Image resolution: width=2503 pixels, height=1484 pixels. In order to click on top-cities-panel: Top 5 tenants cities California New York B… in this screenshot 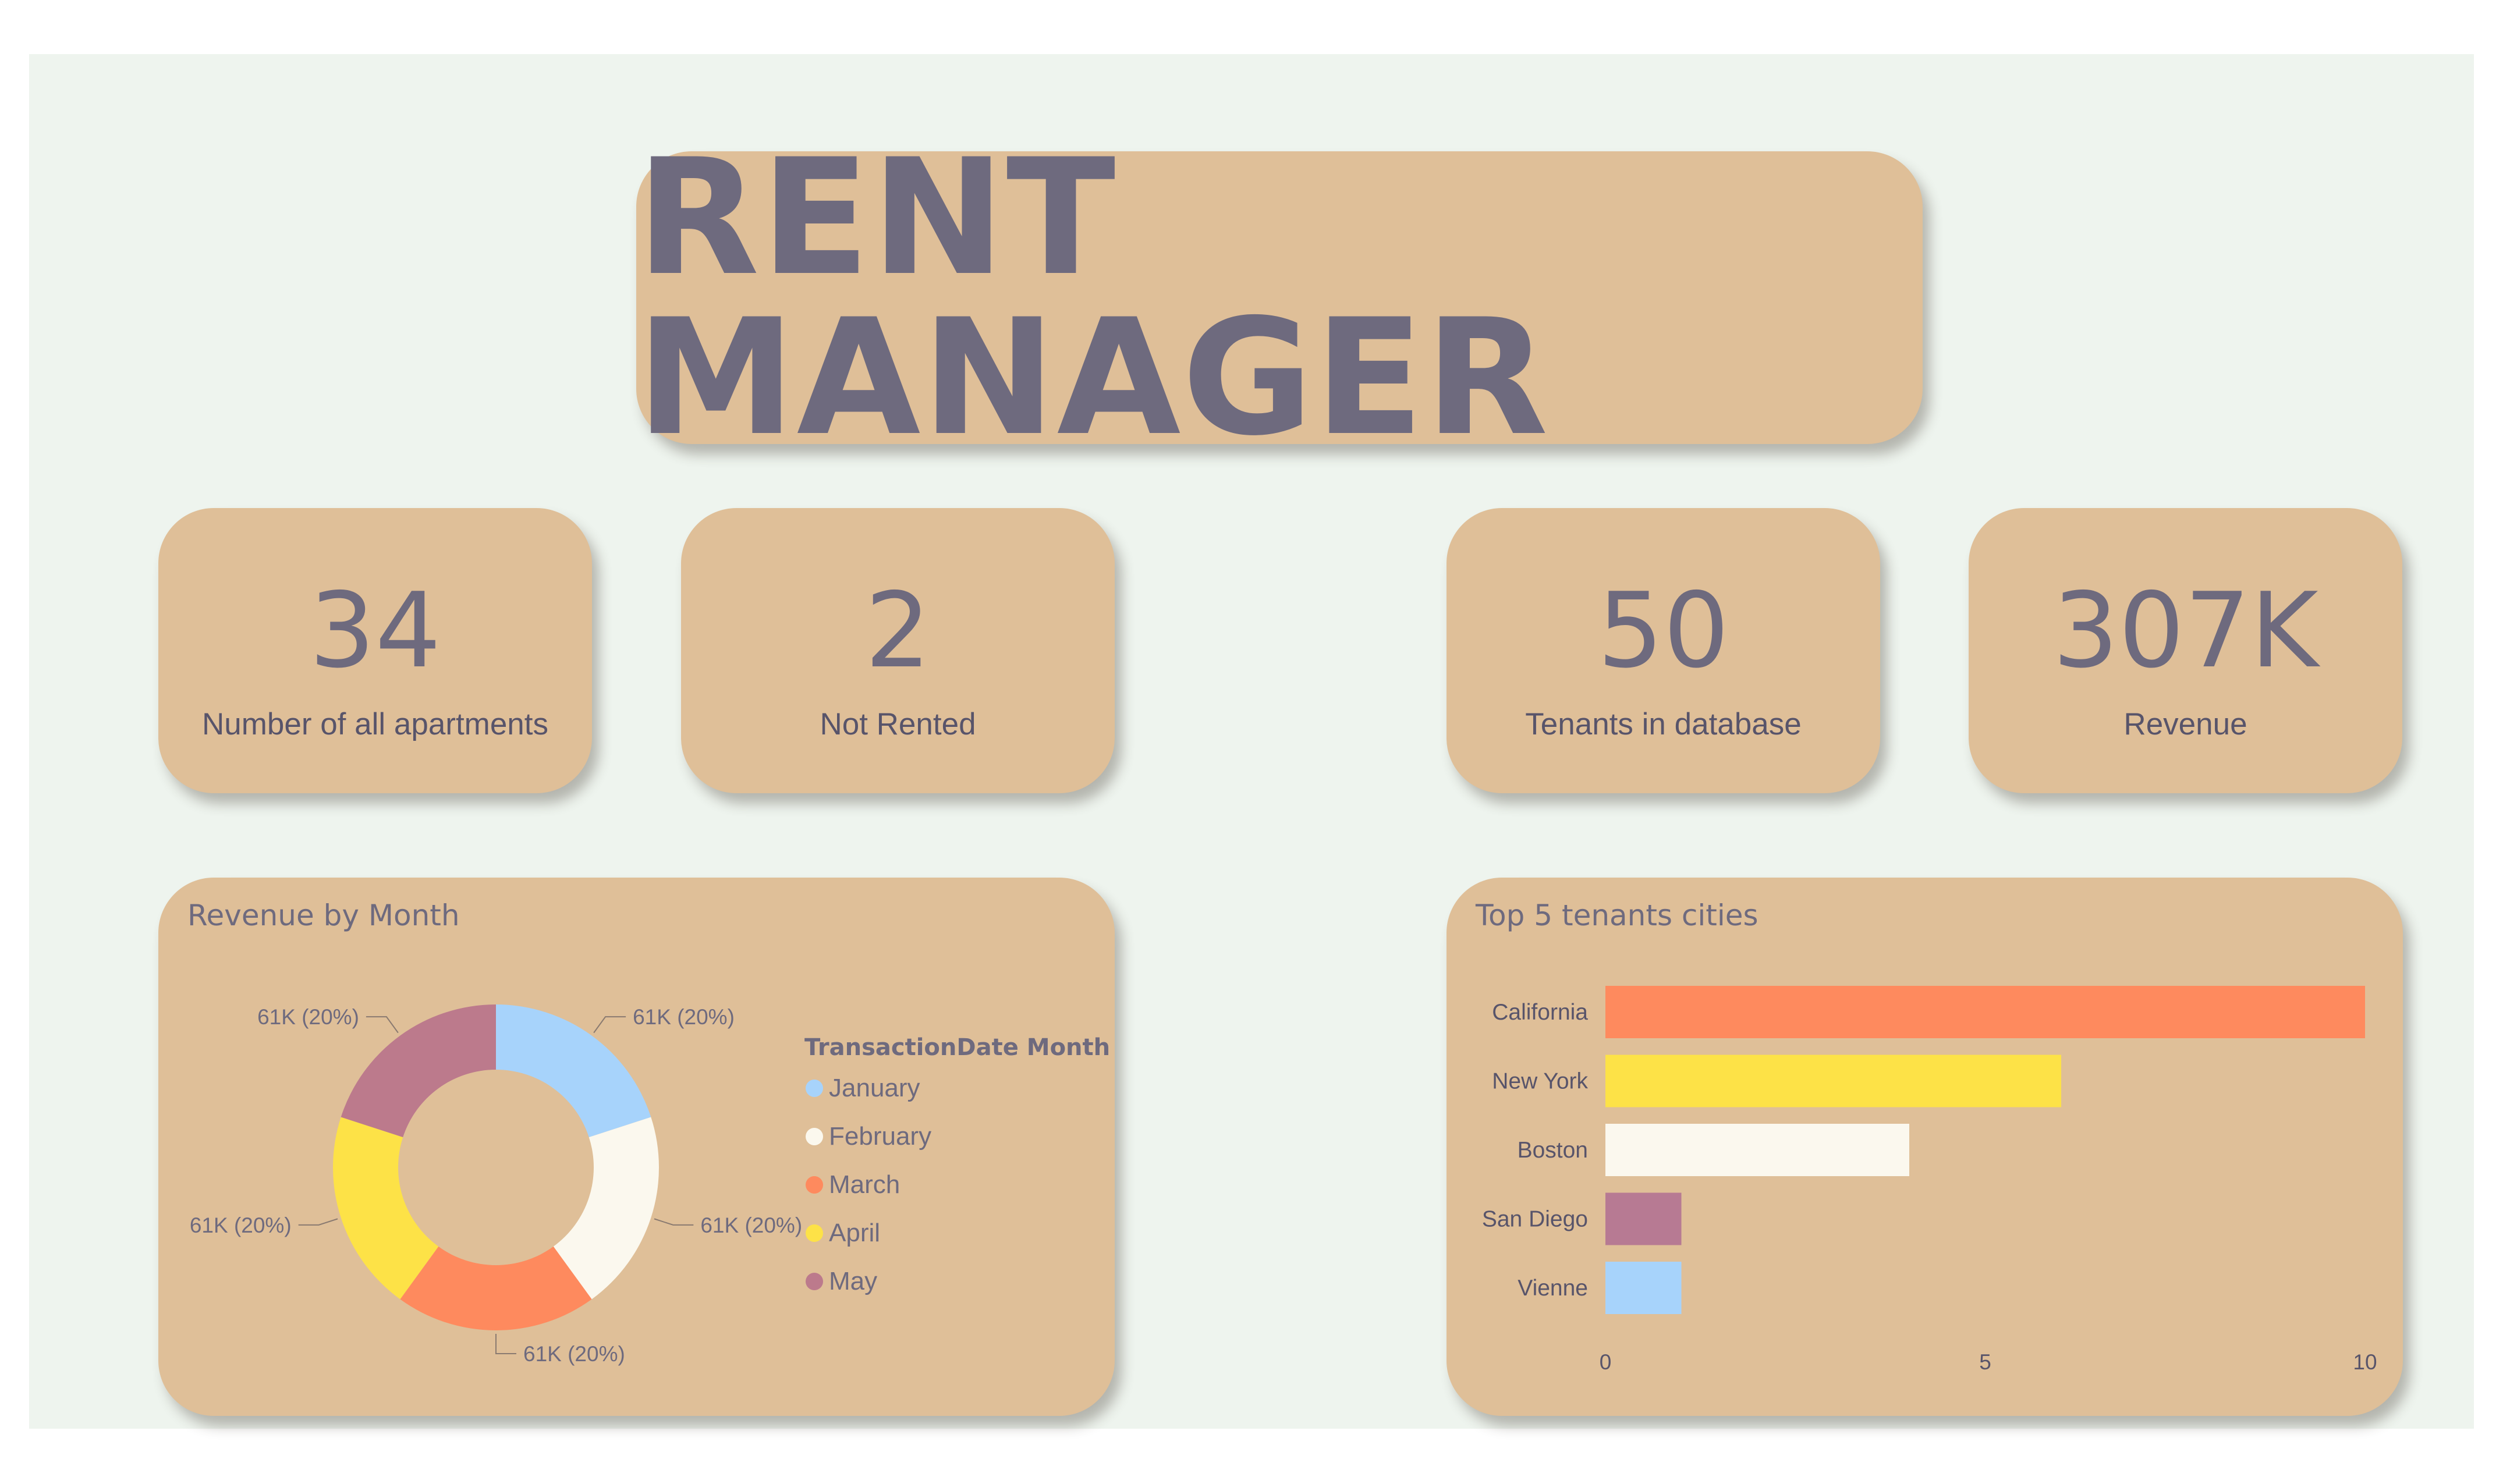, I will do `click(1925, 1147)`.